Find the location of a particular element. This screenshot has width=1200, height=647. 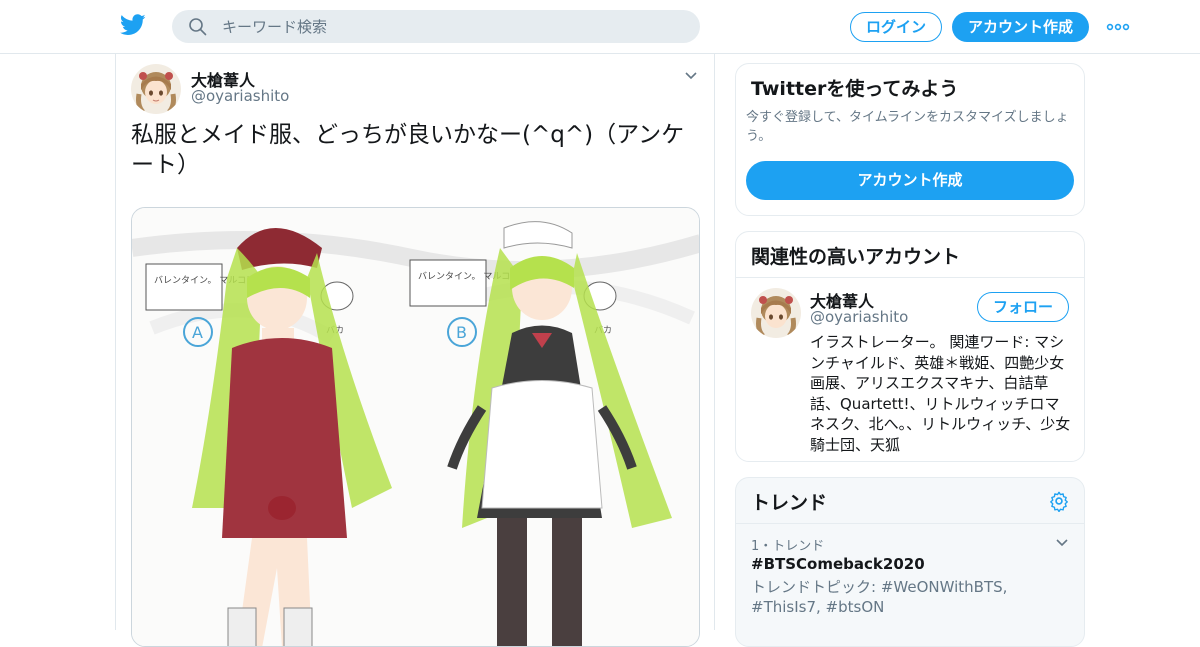

top-bar: ログイン アカウント作成 is located at coordinates (600, 27).